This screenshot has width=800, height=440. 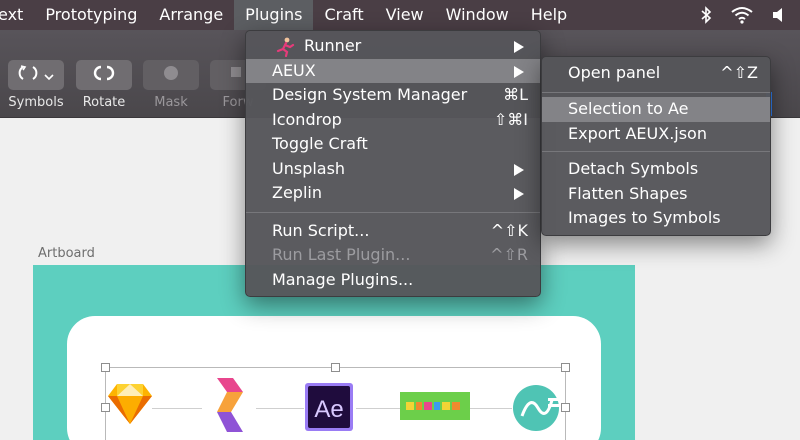 What do you see at coordinates (91, 15) in the screenshot?
I see `menubar-item-prototyping: Prototyping` at bounding box center [91, 15].